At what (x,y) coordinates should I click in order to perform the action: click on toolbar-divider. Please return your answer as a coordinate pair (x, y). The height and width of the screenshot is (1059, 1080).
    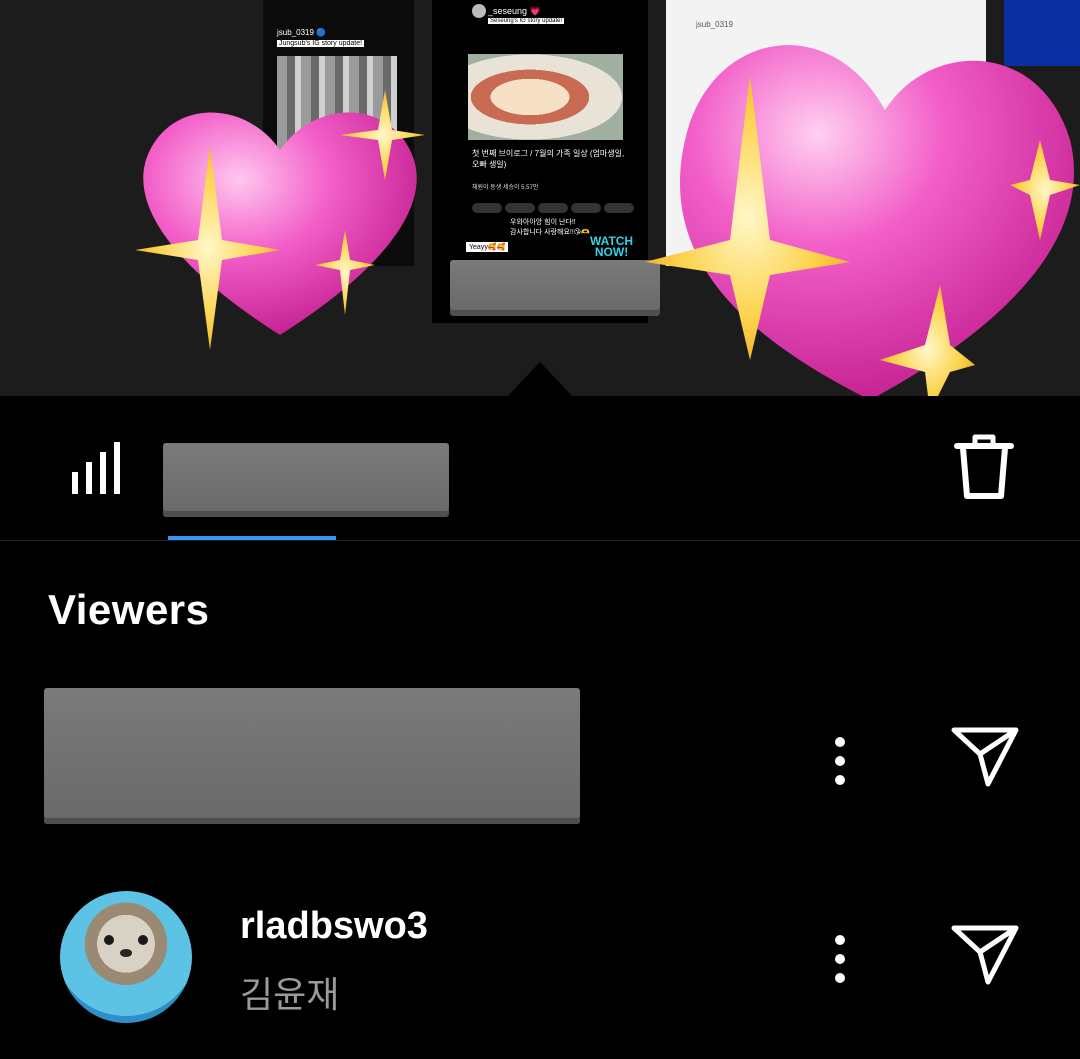
    Looking at the image, I should click on (540, 540).